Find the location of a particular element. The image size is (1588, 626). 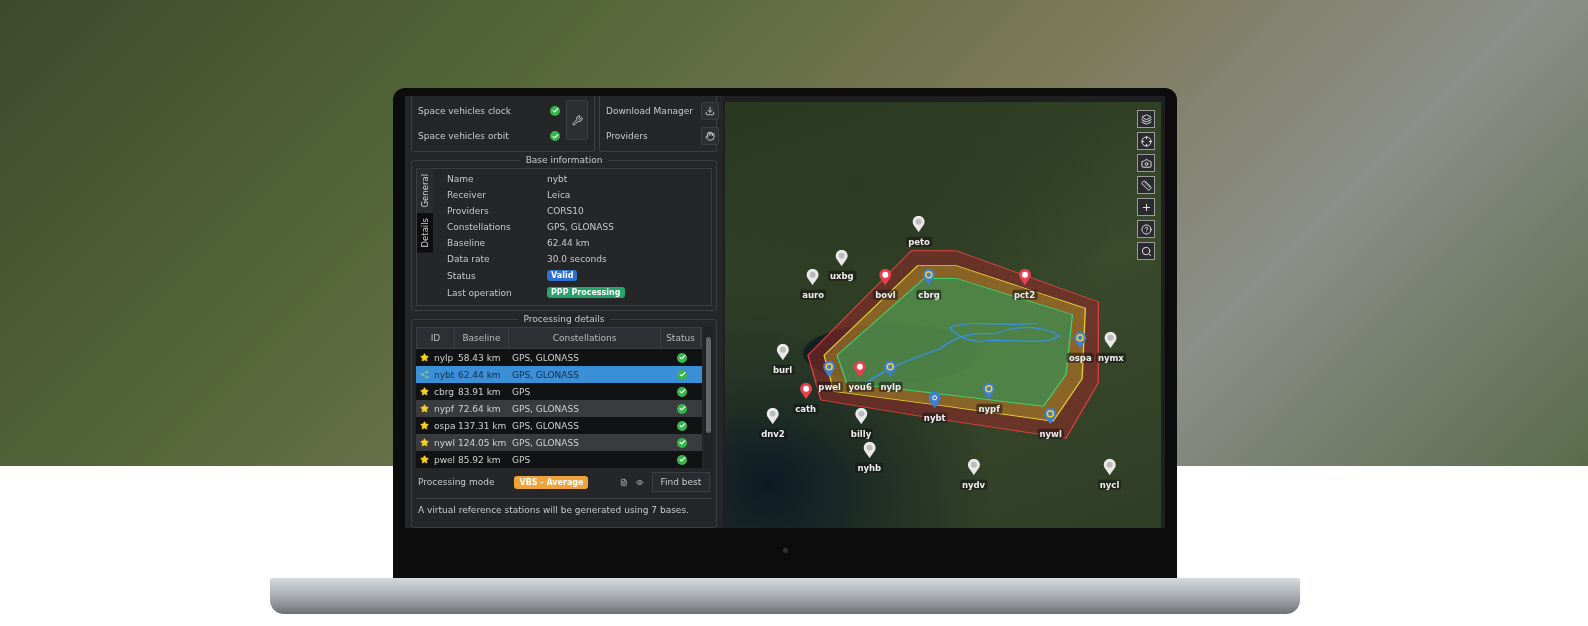

table-cell-text: nybt is located at coordinates (445, 374).